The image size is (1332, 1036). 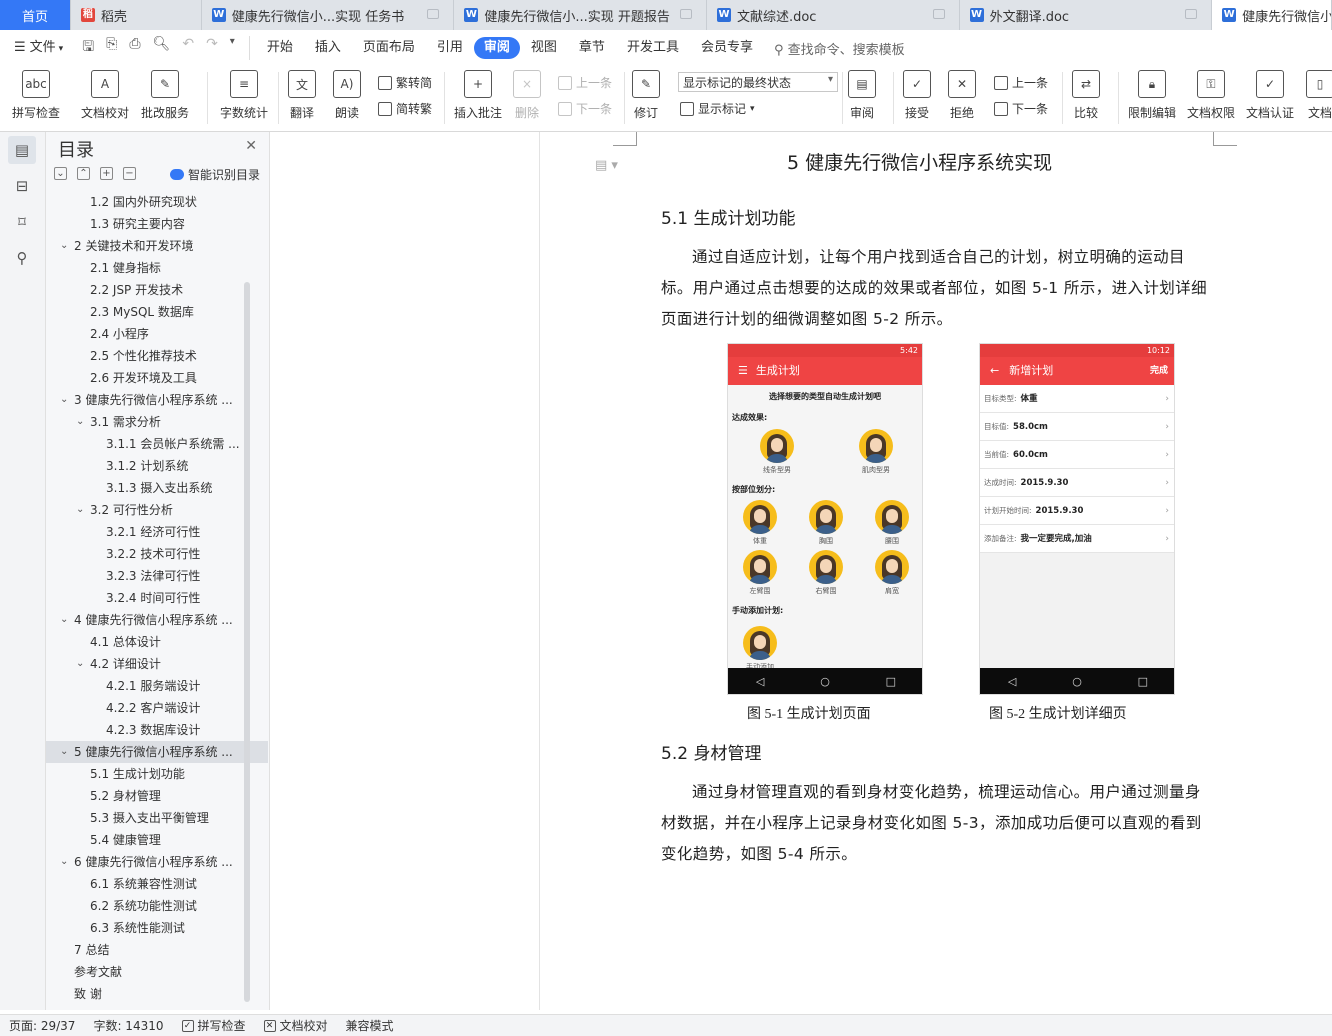 I want to click on doc-certify-button: ✓ 文档认证, so click(x=1270, y=95).